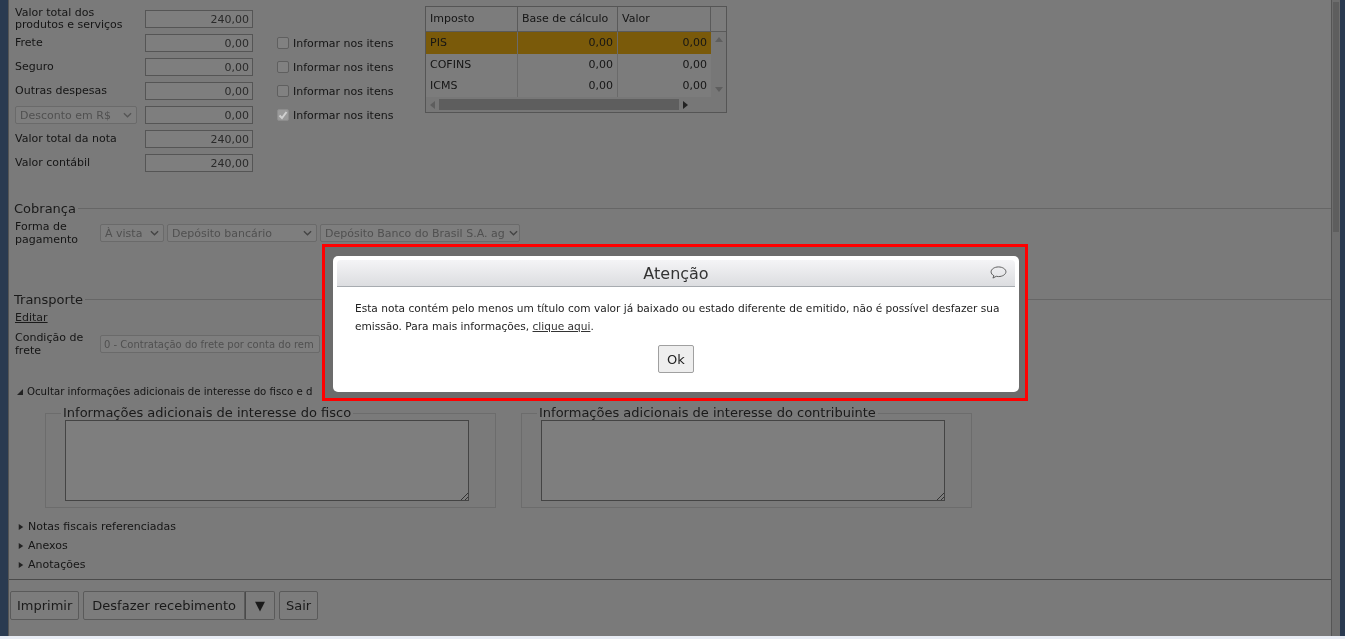 The image size is (1345, 639). Describe the element at coordinates (685, 104) in the screenshot. I see `scroll-right-icon` at that location.